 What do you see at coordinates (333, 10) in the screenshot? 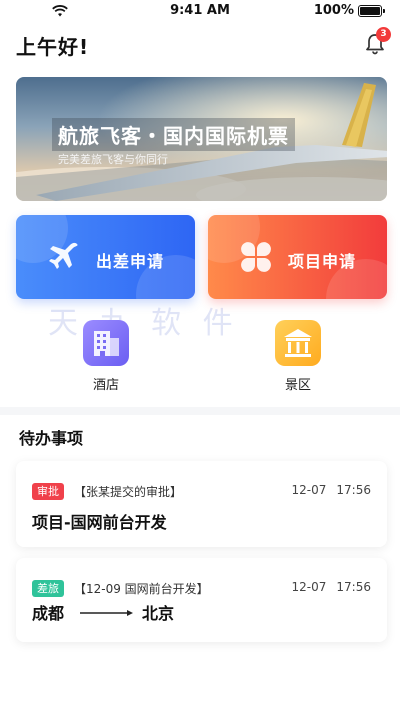
I see `battery-percent: 100%` at bounding box center [333, 10].